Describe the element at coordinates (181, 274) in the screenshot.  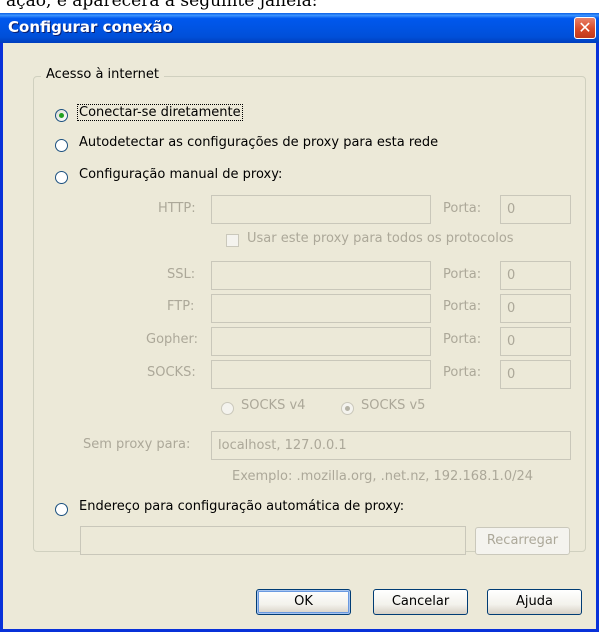
I see `ssl-label: SSL:` at that location.